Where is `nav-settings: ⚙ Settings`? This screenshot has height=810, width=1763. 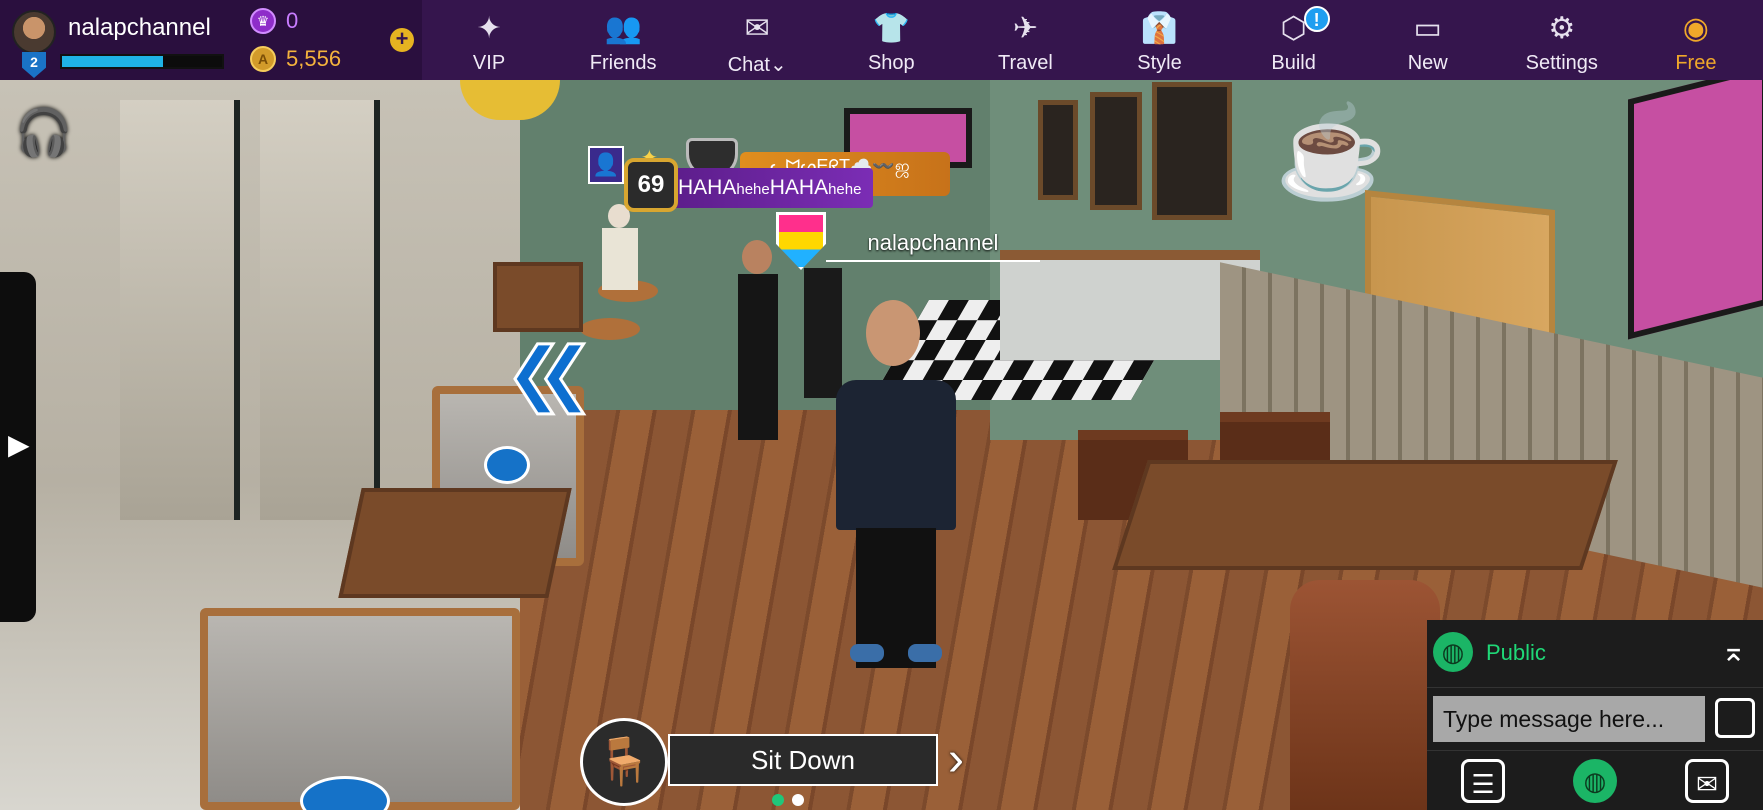
nav-settings: ⚙ Settings is located at coordinates (1562, 40).